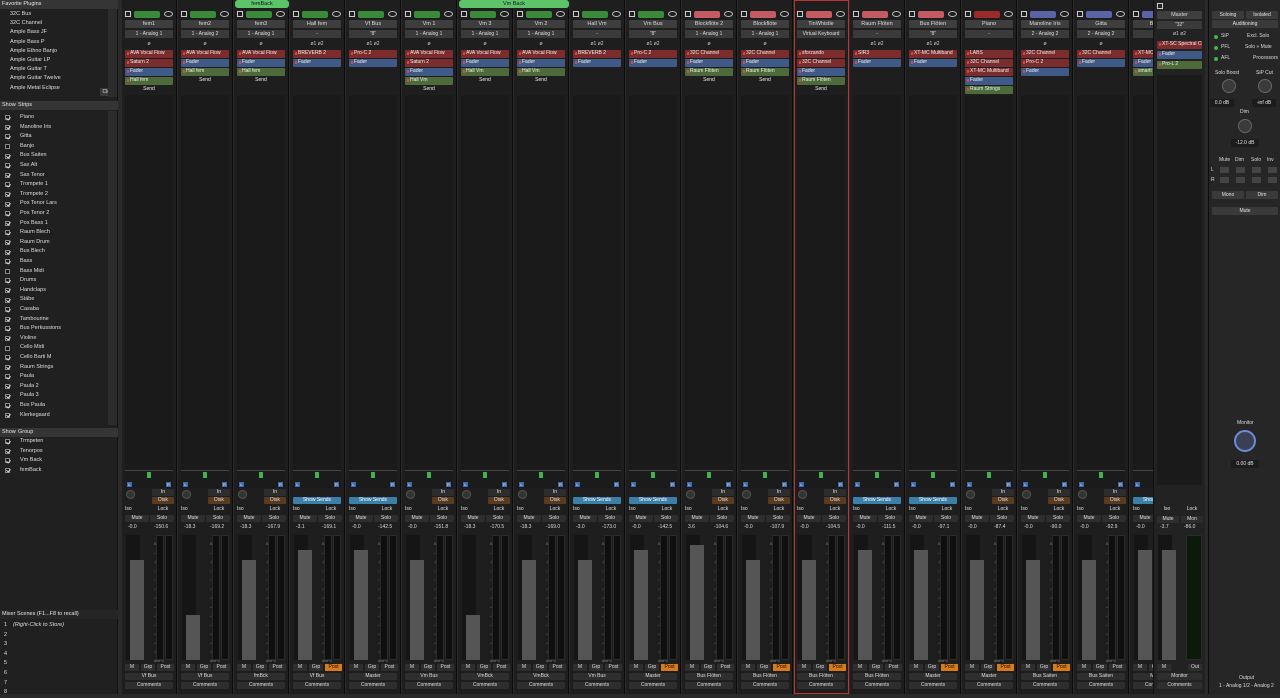 The image size is (1280, 698). Describe the element at coordinates (54, 214) in the screenshot. I see `strip-list-item: Pos Tenor 2` at that location.